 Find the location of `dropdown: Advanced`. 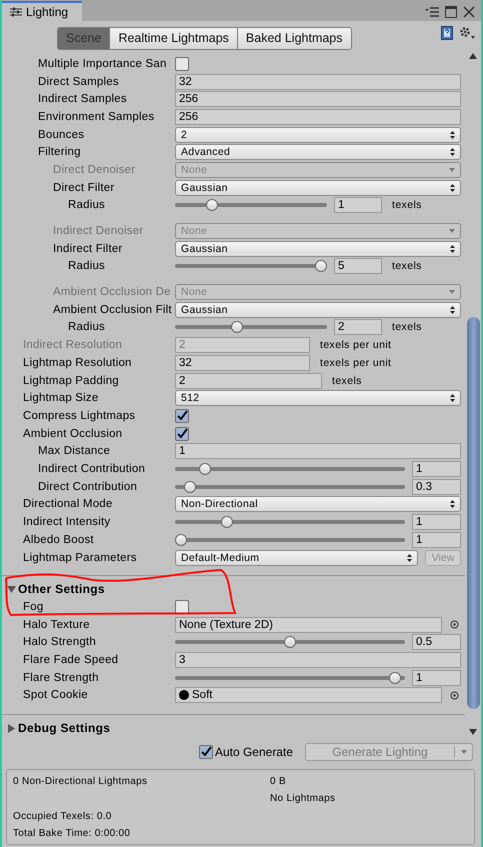

dropdown: Advanced is located at coordinates (318, 152).